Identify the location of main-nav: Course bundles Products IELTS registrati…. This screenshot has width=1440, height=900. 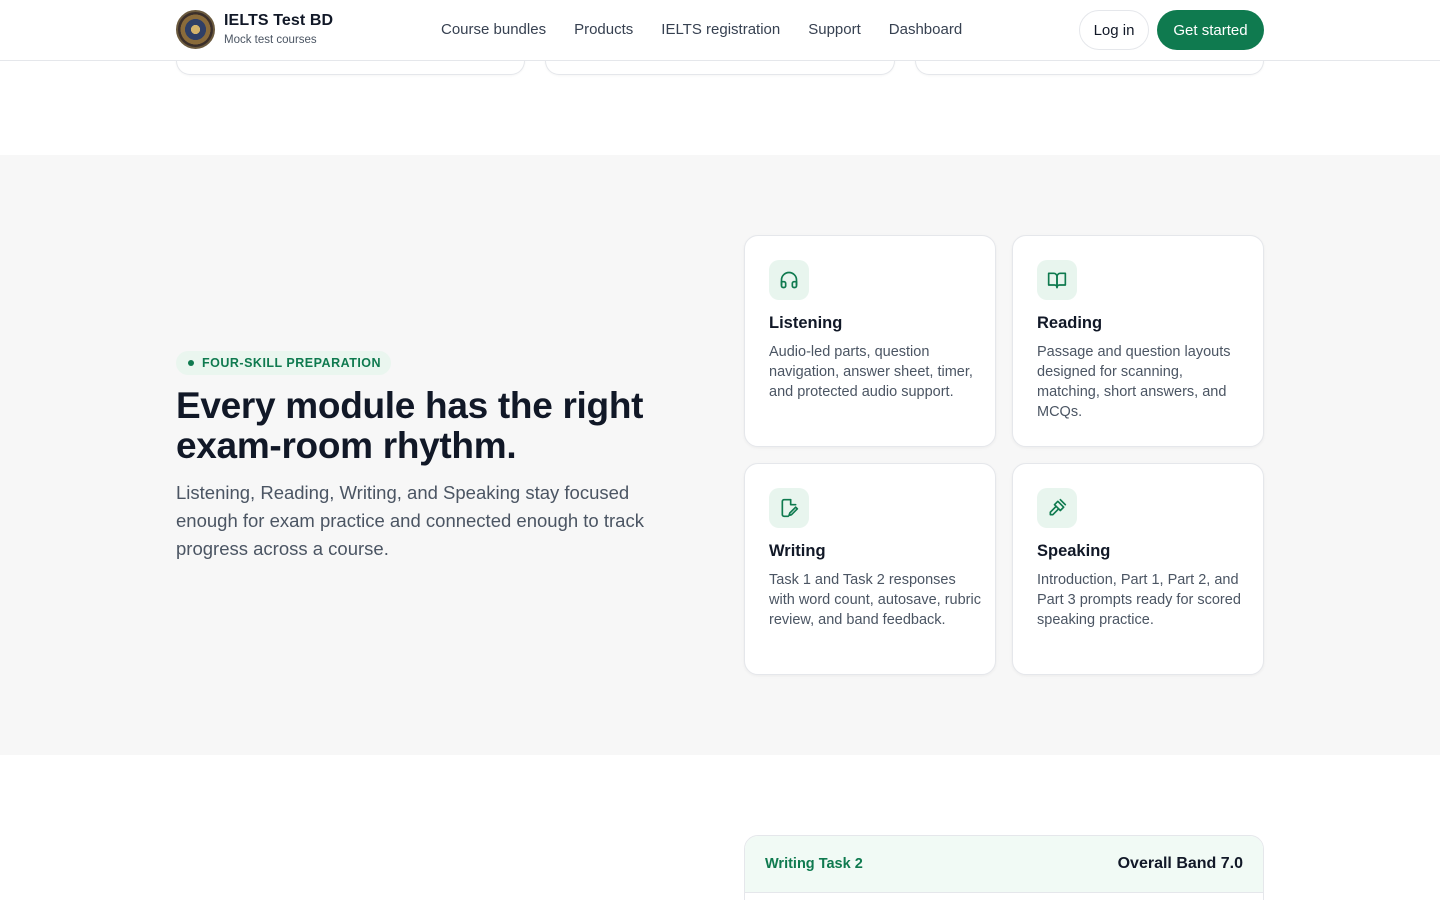
(701, 30).